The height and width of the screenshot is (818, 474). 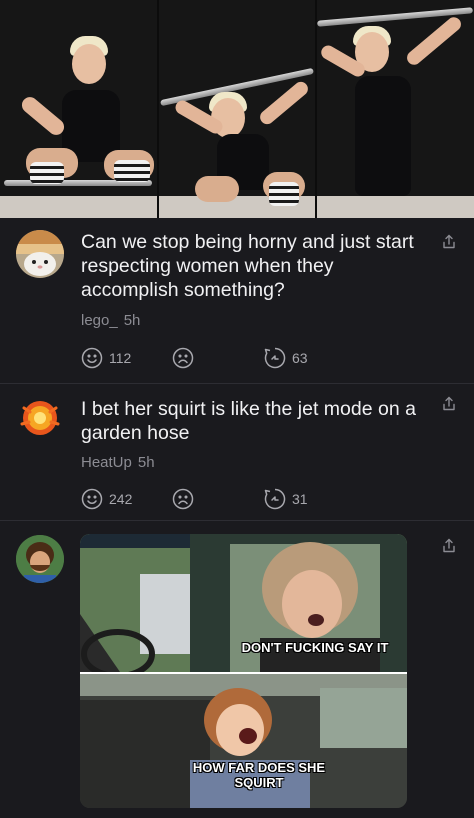 I want to click on meme-bottom-panel: HOW FAR DOES SHE SQUIRT, so click(x=243, y=741).